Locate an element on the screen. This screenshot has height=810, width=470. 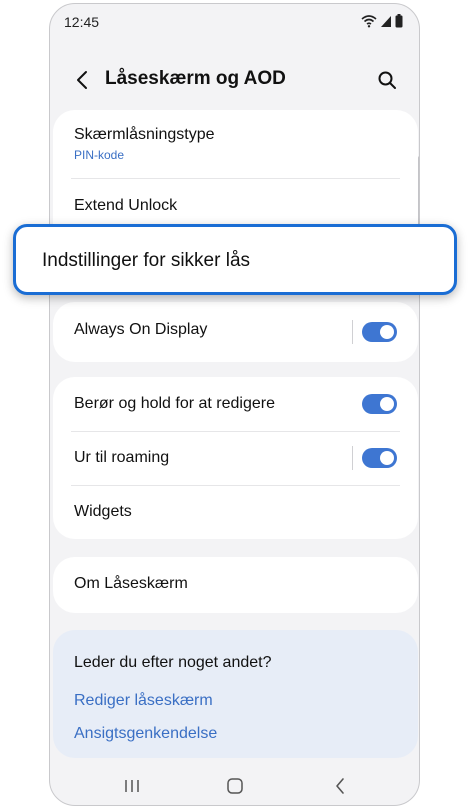
roaming-clock-title: Ur til roaming is located at coordinates (122, 457).